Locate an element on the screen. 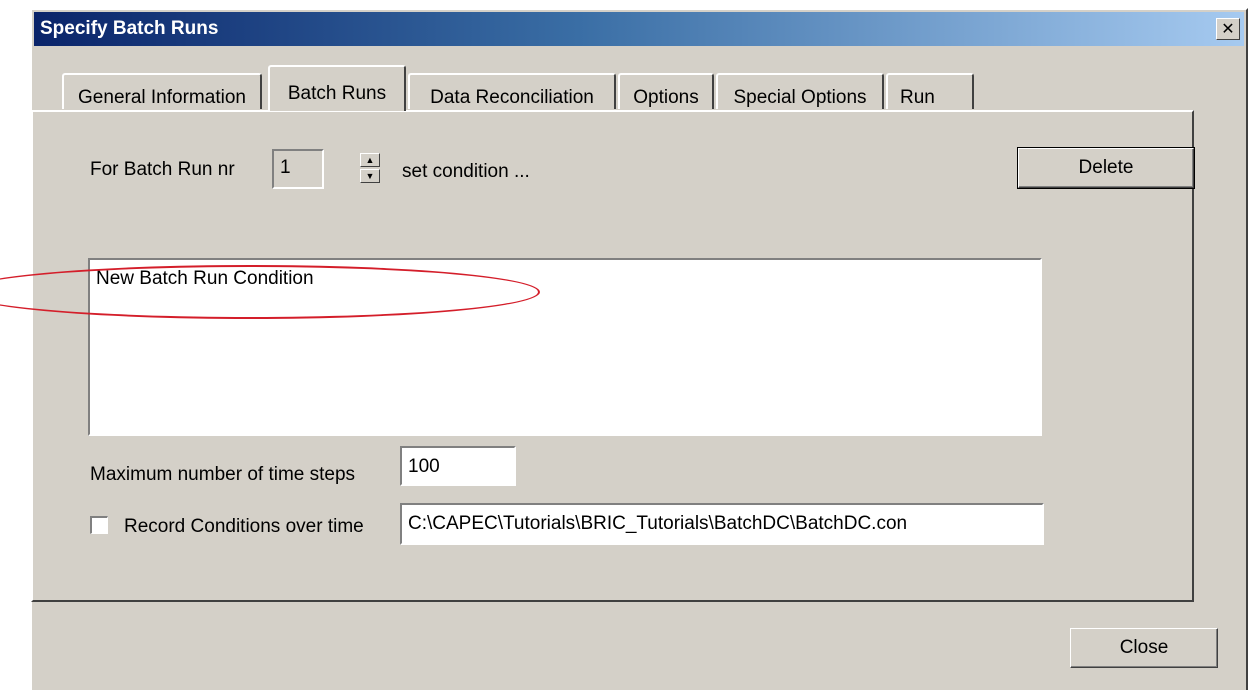 This screenshot has width=1250, height=690. tab-label: Options is located at coordinates (666, 97).